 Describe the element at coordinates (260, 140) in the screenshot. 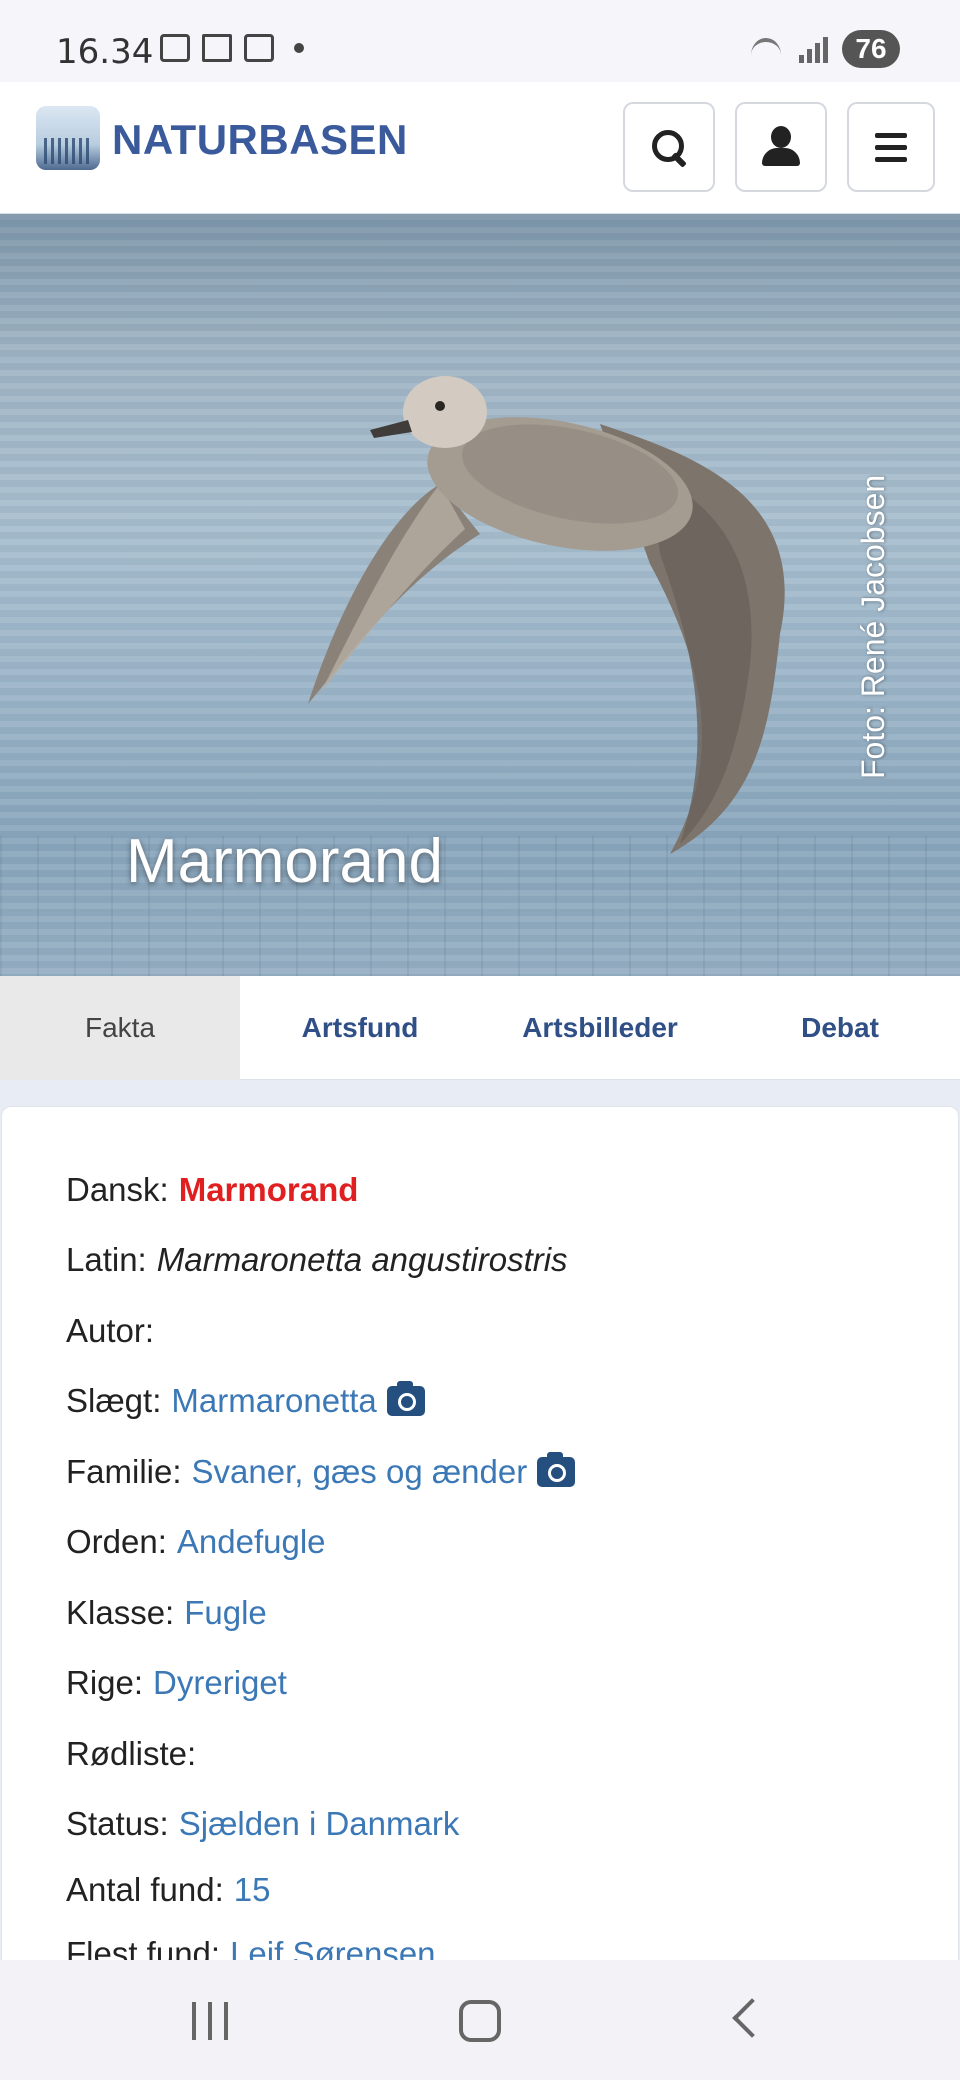

I see `brand-name: NATURBASEN` at that location.